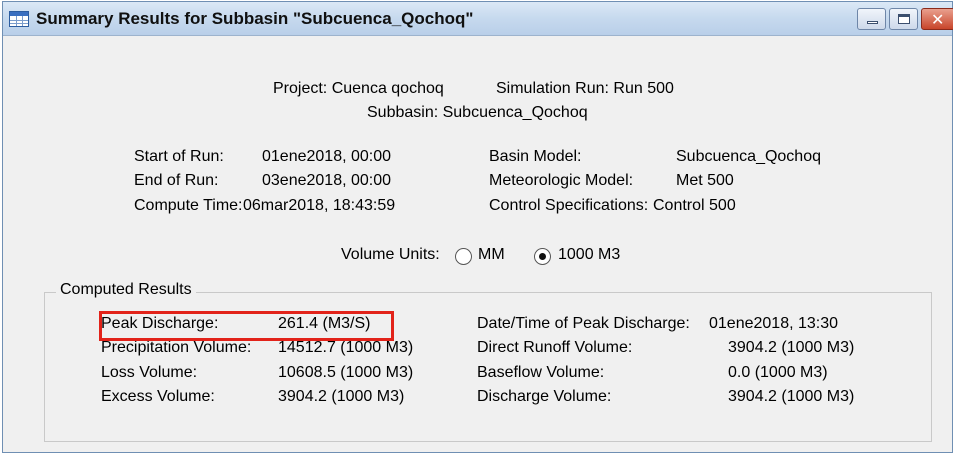  Describe the element at coordinates (561, 180) in the screenshot. I see `meteorologic-model-label: Meteorologic Model:` at that location.